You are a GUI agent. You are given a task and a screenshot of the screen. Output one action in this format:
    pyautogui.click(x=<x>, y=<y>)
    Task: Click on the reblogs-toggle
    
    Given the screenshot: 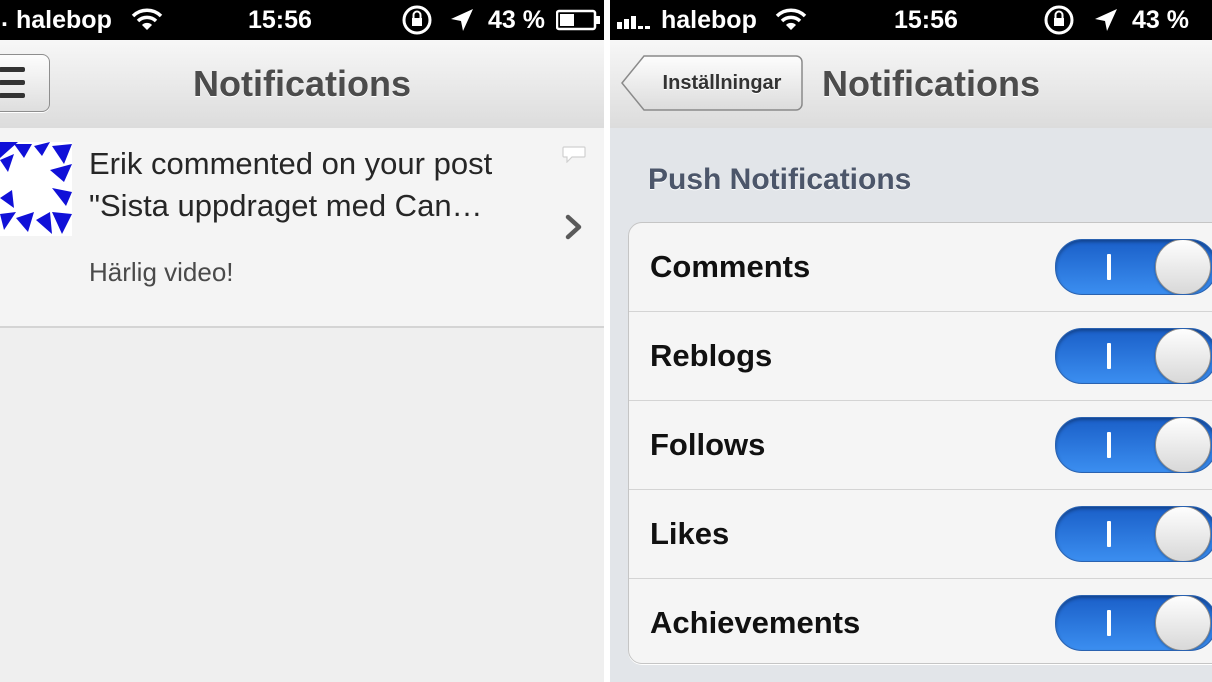 What is the action you would take?
    pyautogui.click(x=1133, y=356)
    